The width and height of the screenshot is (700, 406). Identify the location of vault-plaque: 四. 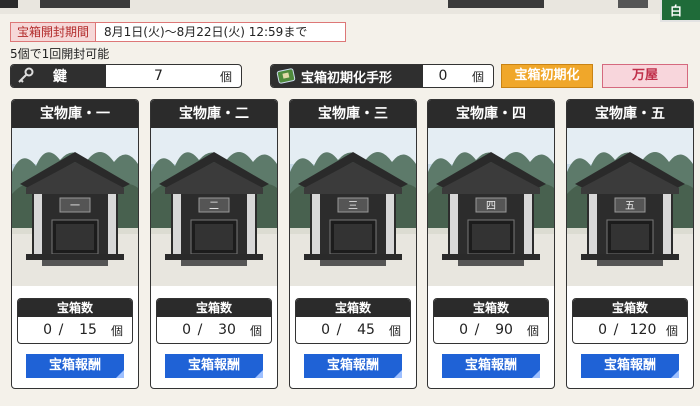
(491, 206).